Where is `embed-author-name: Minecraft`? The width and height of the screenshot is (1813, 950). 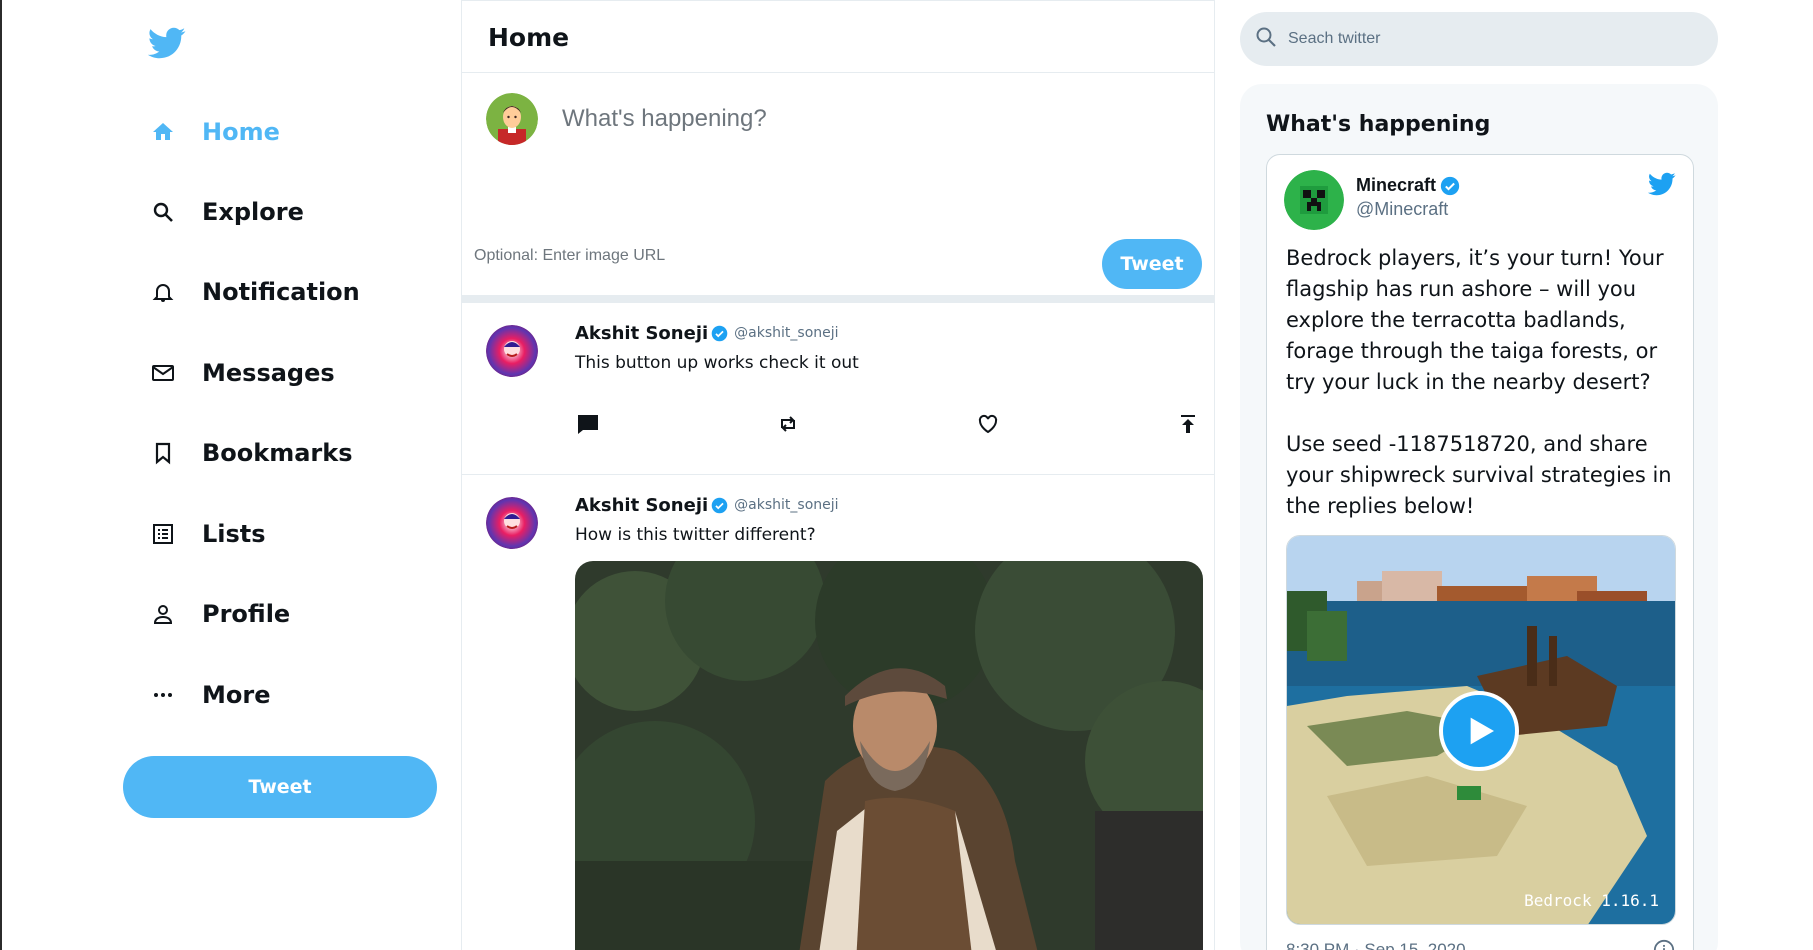 embed-author-name: Minecraft is located at coordinates (1396, 185).